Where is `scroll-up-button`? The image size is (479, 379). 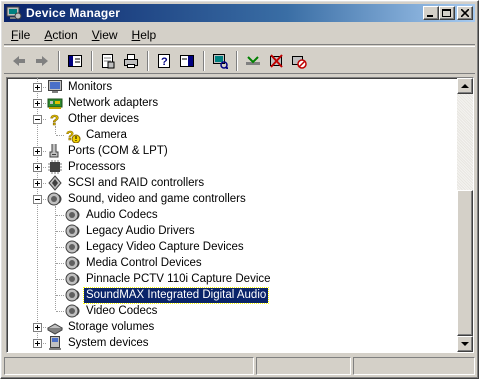 scroll-up-button is located at coordinates (465, 86).